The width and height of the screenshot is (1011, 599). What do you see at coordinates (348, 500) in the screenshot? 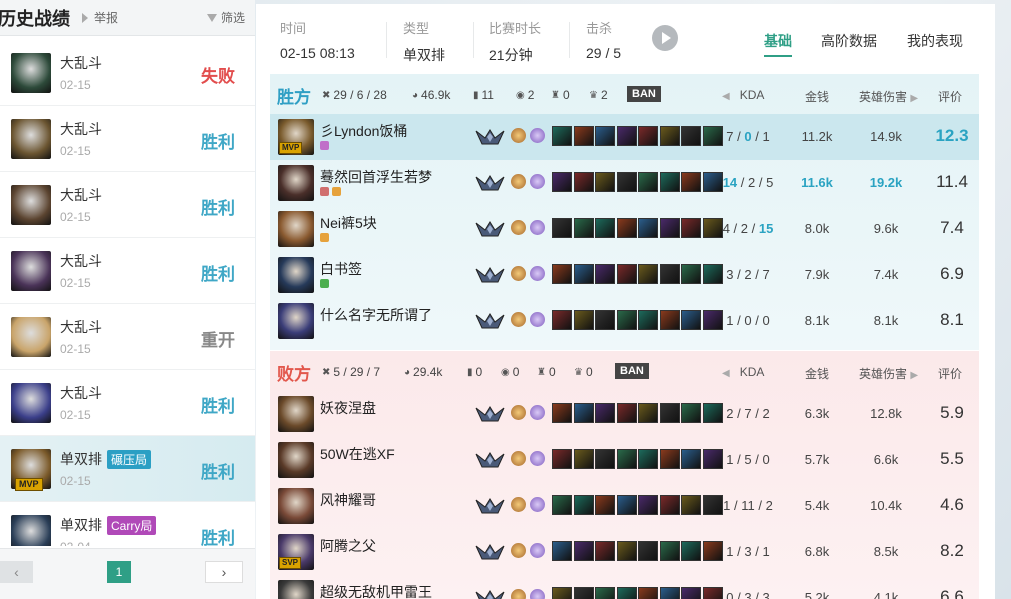
I see `player-name: 风神耀哥` at bounding box center [348, 500].